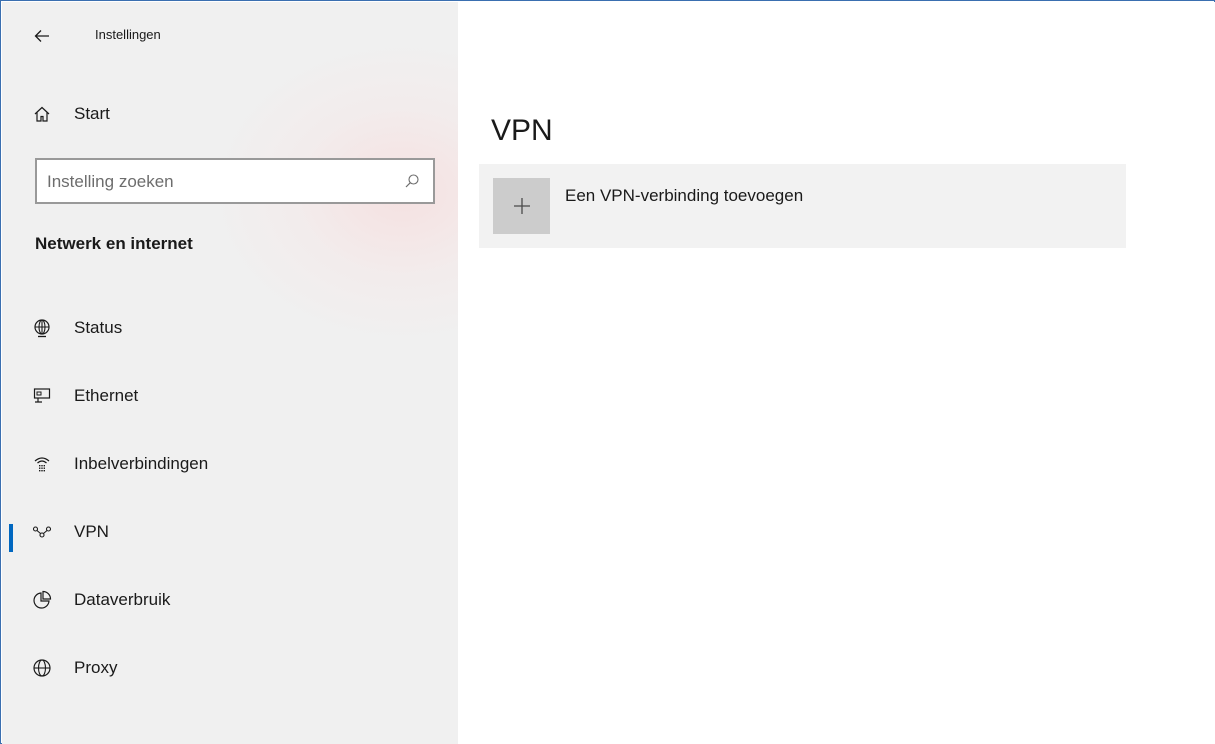 This screenshot has width=1215, height=744. What do you see at coordinates (114, 243) in the screenshot?
I see `section-heading: Netwerk en internet` at bounding box center [114, 243].